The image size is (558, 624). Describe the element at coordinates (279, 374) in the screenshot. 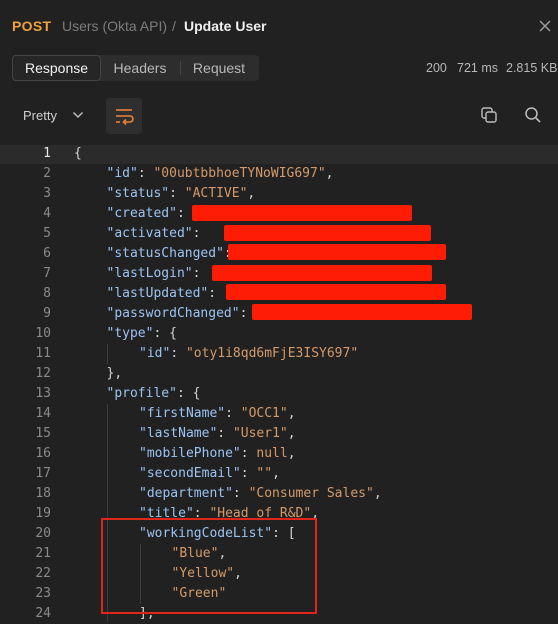

I see `code-line: 12},` at that location.